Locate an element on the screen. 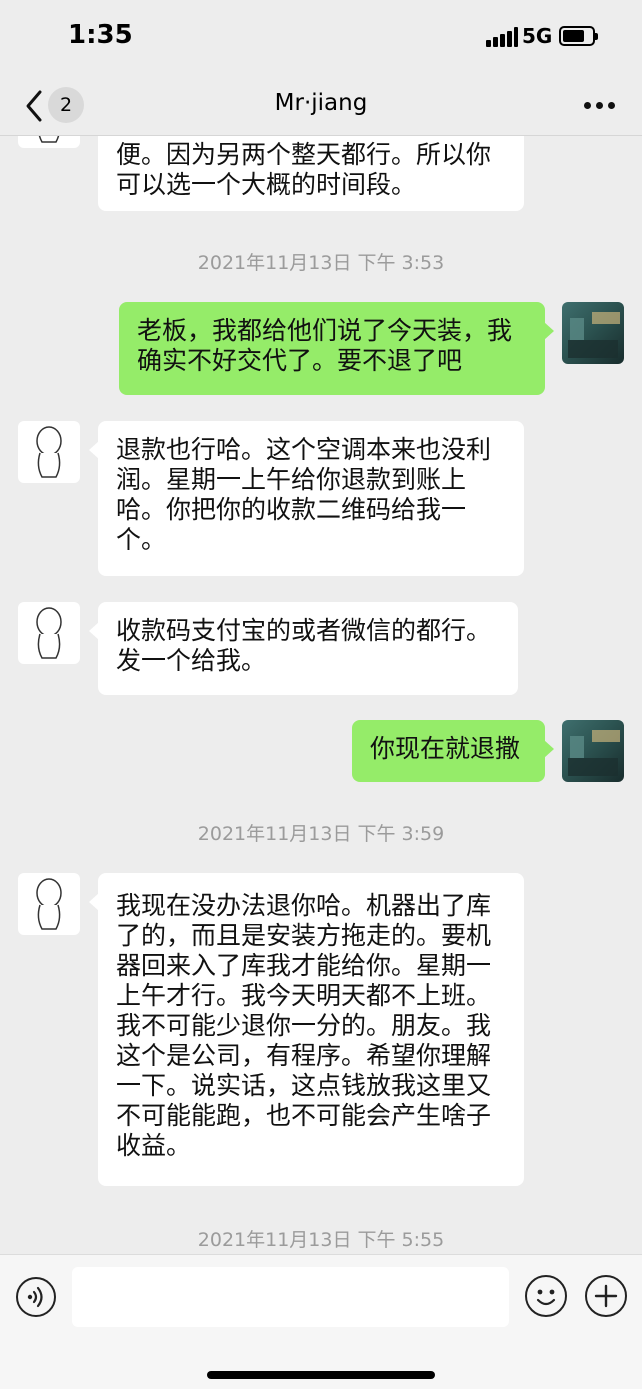  message-outgoing: 你现在就退撒 is located at coordinates (321, 751).